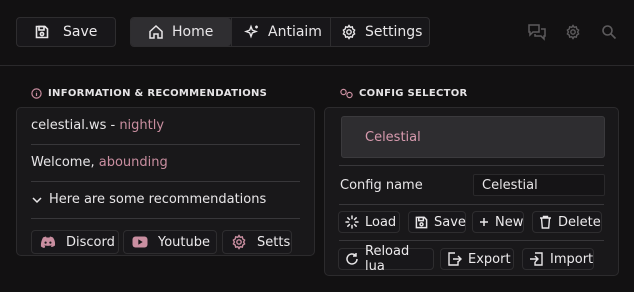 This screenshot has width=634, height=292. What do you see at coordinates (165, 125) in the screenshot?
I see `brand-line: celestial.ws - nightly` at bounding box center [165, 125].